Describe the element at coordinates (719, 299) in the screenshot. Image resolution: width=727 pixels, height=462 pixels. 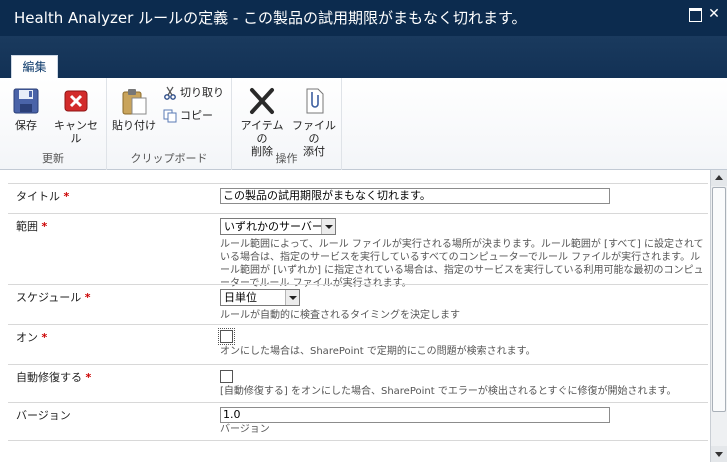
I see `scrollbar-thumb` at that location.